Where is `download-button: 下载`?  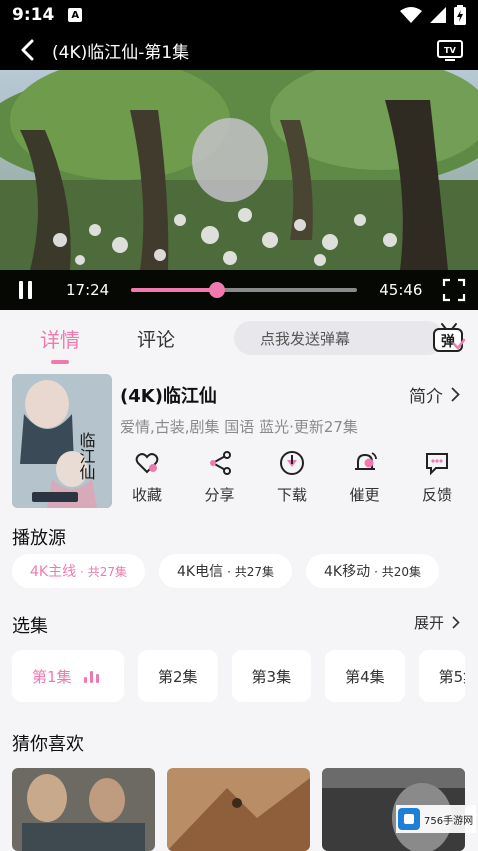 download-button: 下载 is located at coordinates (292, 477).